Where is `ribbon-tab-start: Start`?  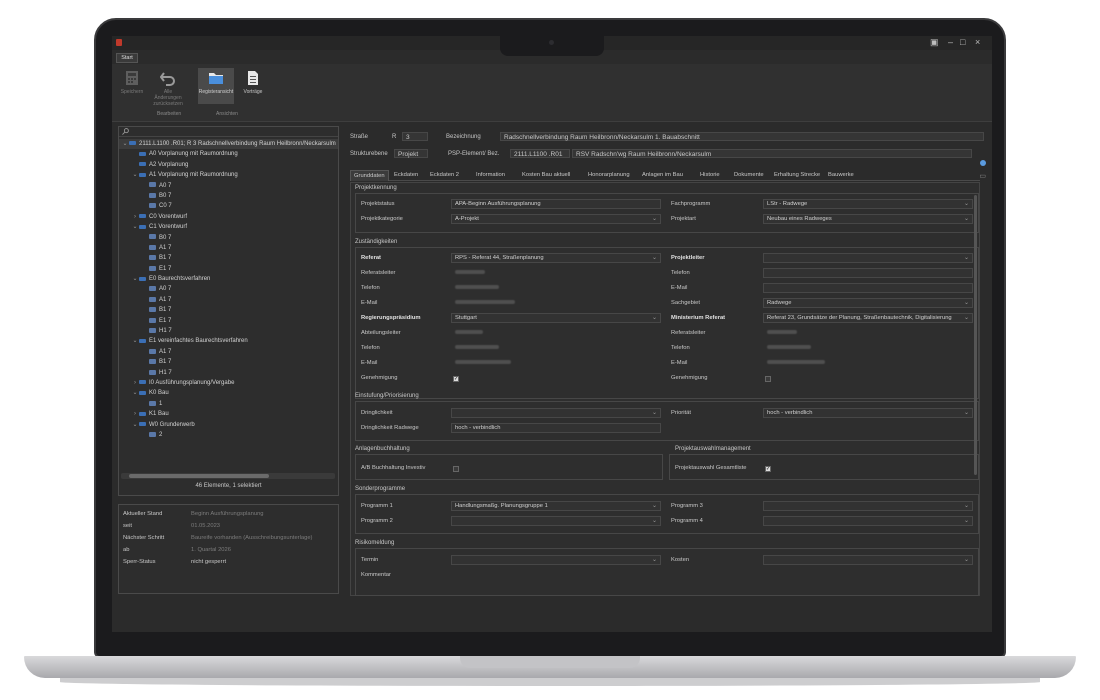 ribbon-tab-start: Start is located at coordinates (127, 58).